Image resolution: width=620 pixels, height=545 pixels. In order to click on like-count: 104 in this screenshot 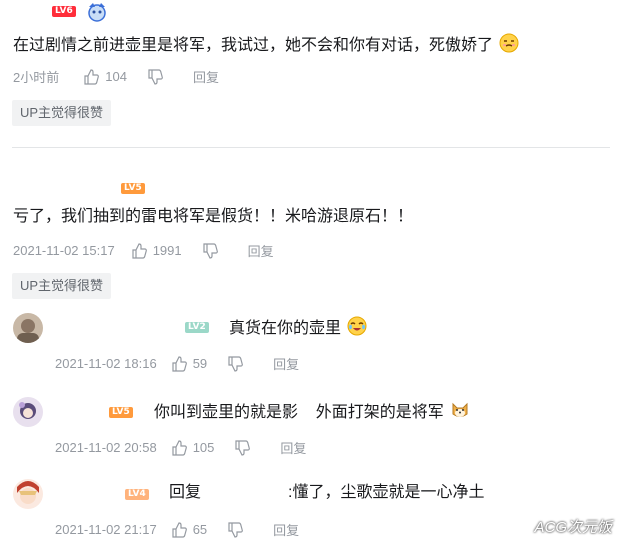, I will do `click(116, 76)`.